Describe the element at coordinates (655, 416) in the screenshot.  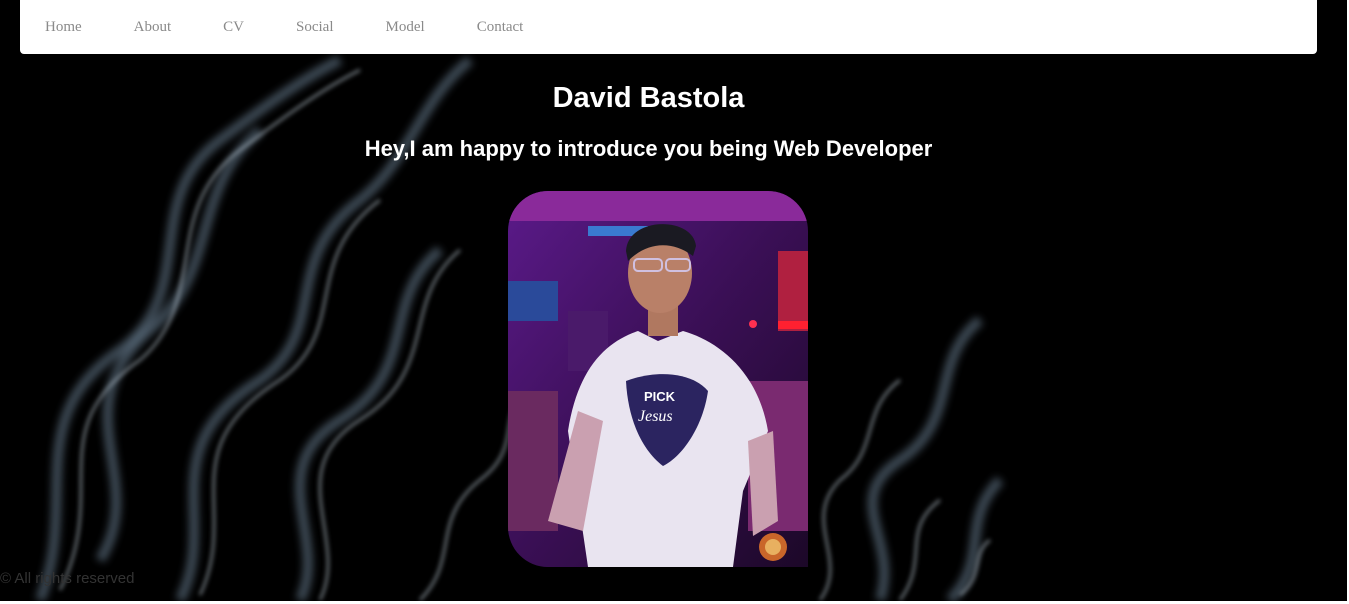
I see `svg-text: Jesus` at that location.